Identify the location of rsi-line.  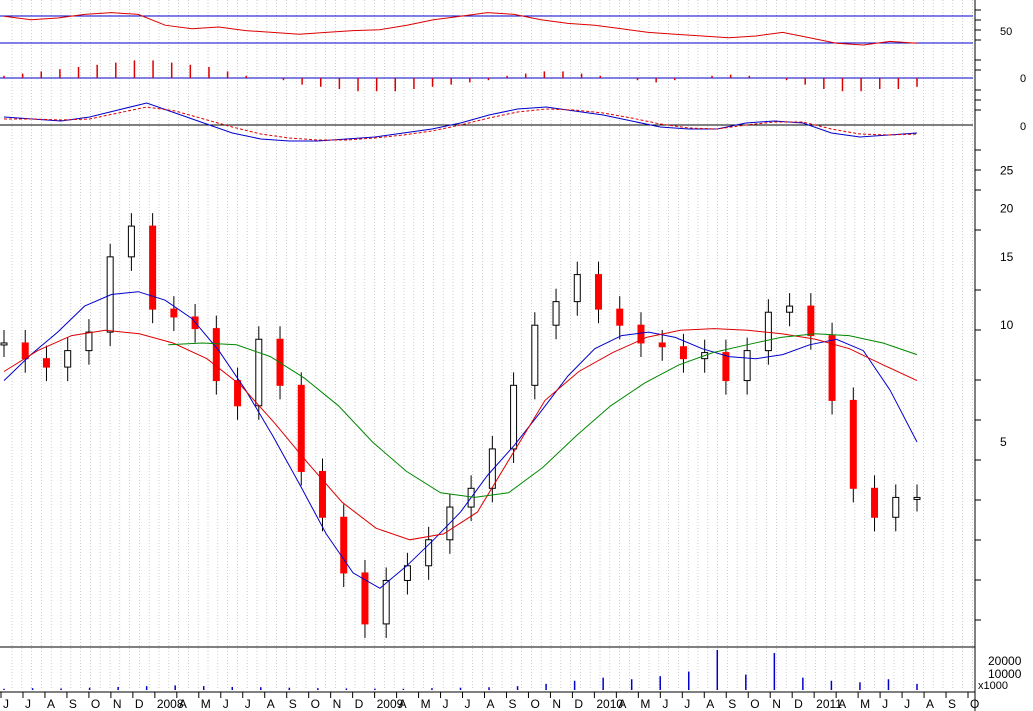
(460, 29).